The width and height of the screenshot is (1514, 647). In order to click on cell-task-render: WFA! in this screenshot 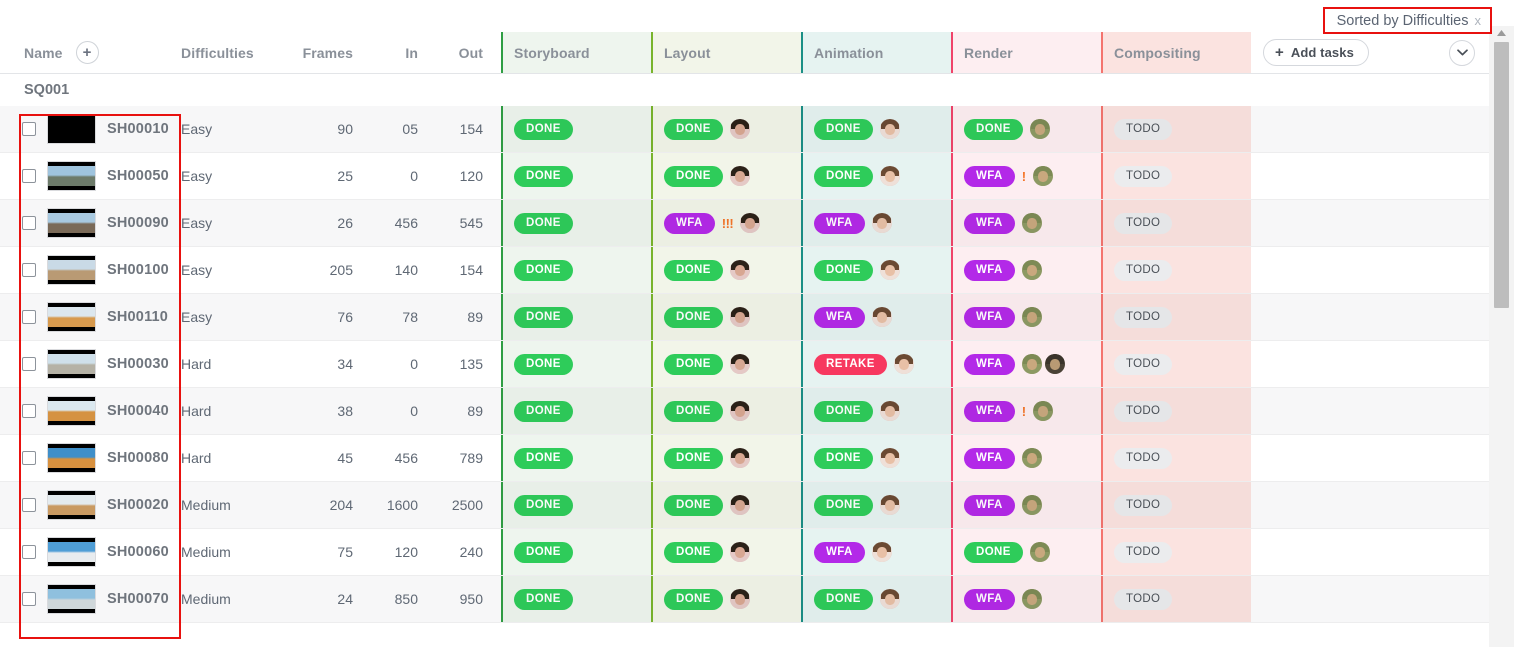, I will do `click(1026, 176)`.